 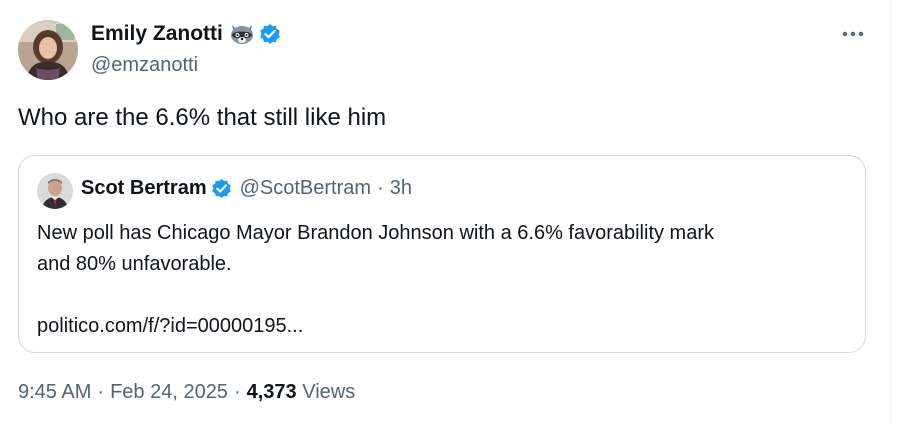 What do you see at coordinates (134, 264) in the screenshot?
I see `quoted-tweet-text-line: and 80% unfavorable.` at bounding box center [134, 264].